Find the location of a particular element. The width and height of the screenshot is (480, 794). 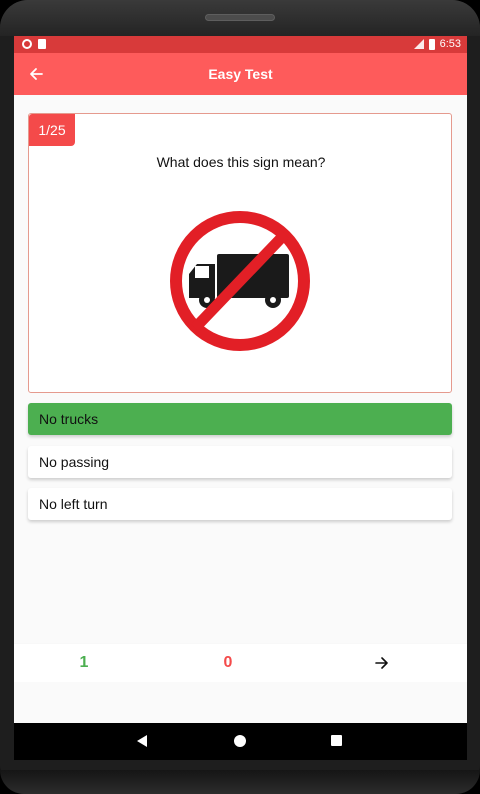

back-button is located at coordinates (36, 74).